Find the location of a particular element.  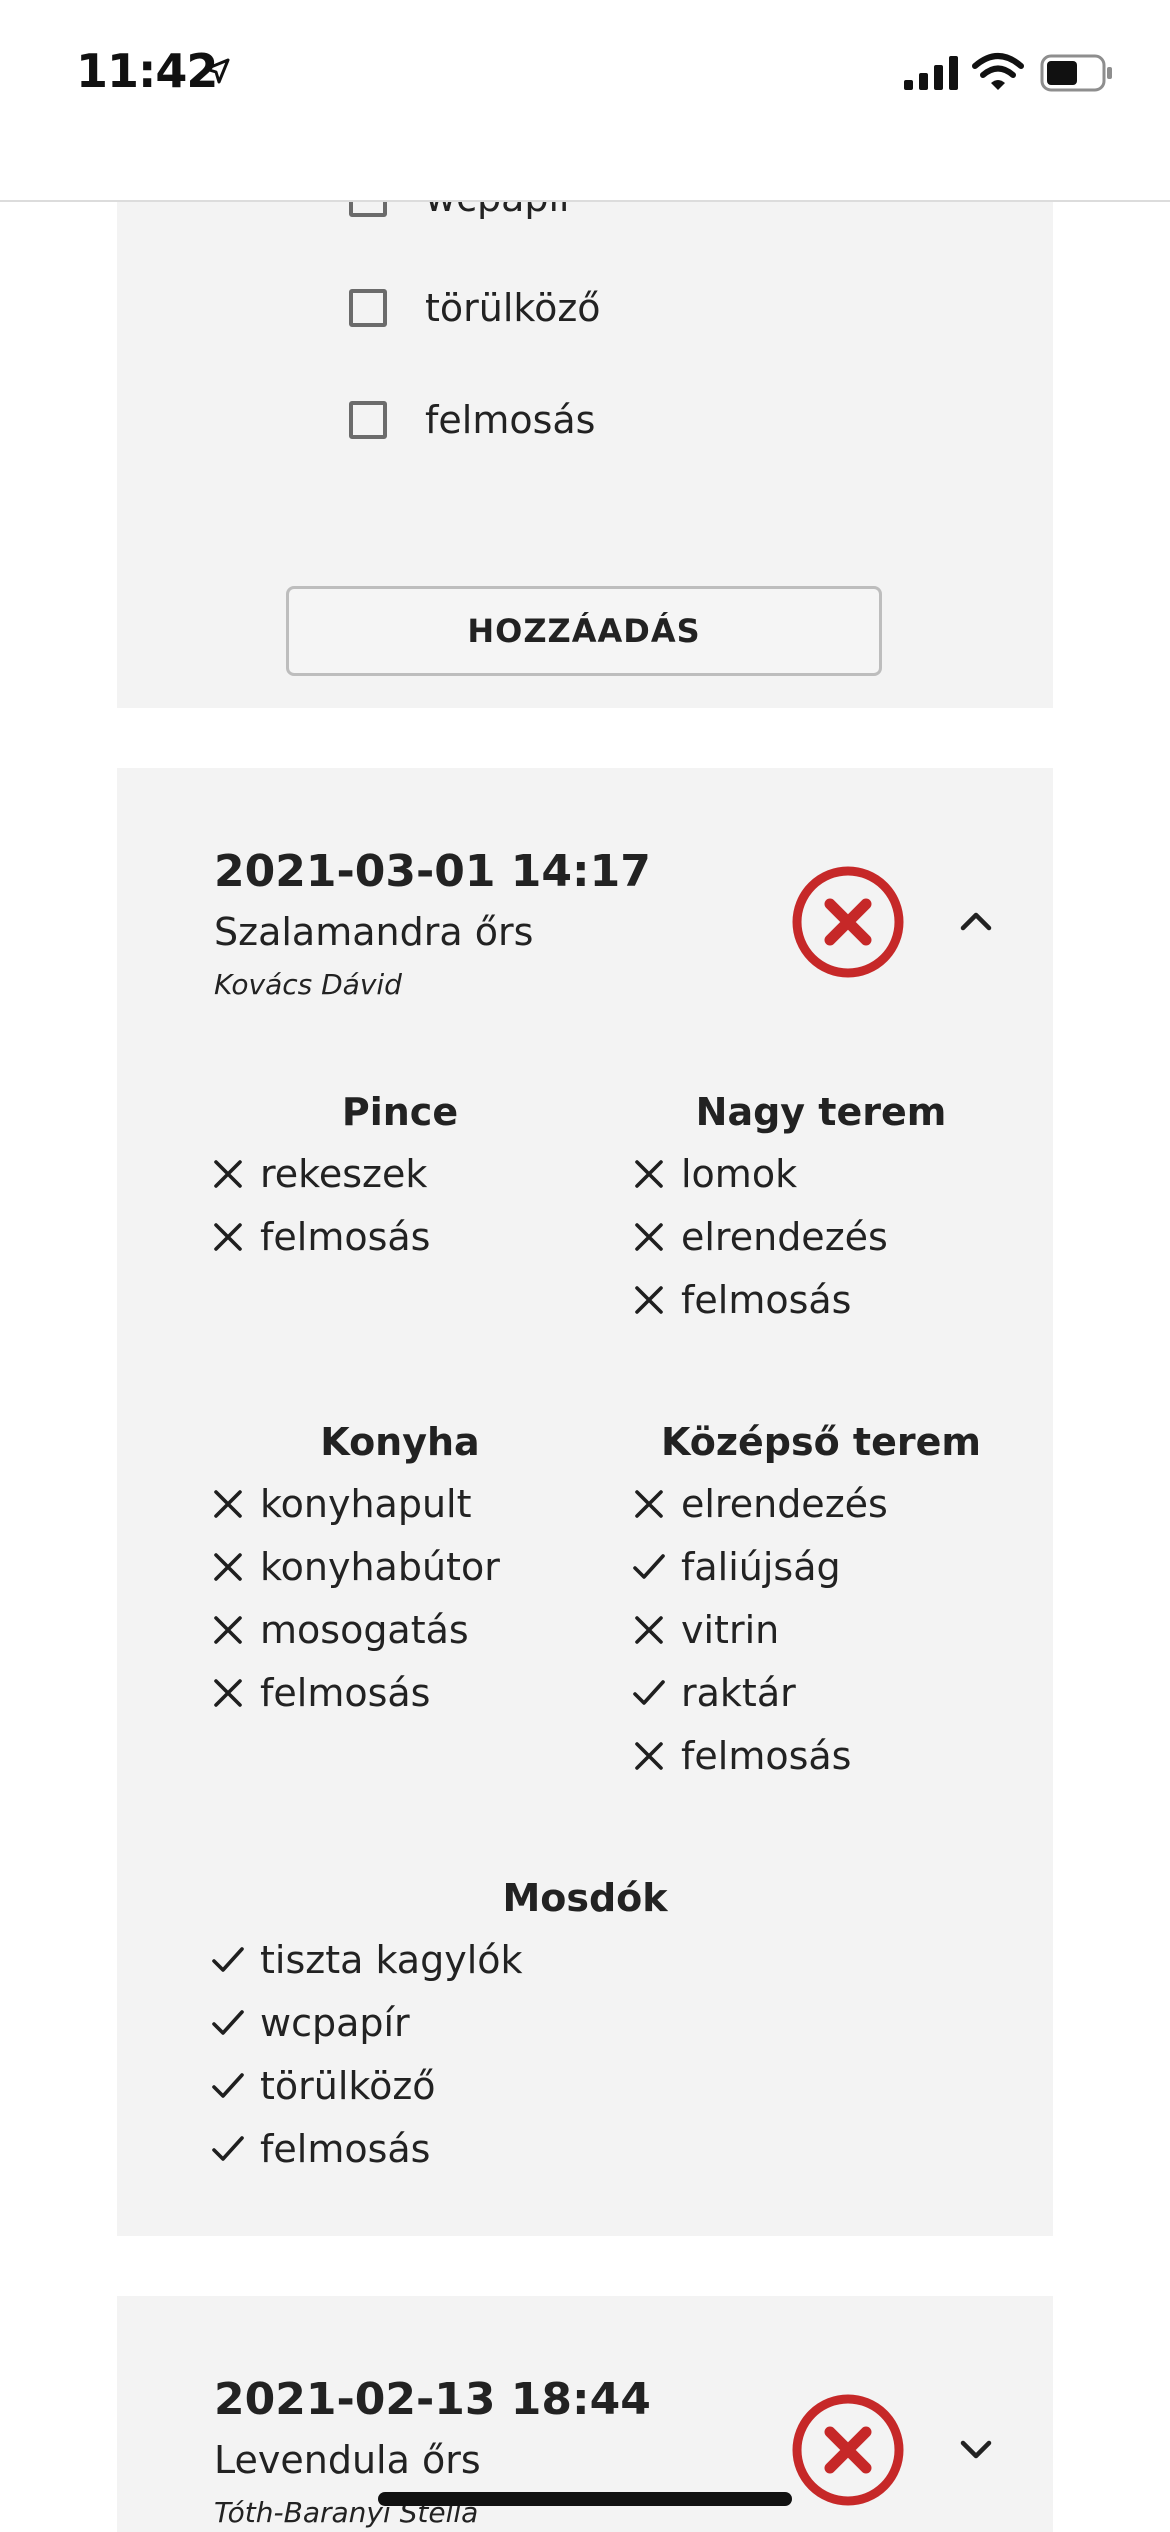

section-title: Középső terem is located at coordinates (821, 1442).